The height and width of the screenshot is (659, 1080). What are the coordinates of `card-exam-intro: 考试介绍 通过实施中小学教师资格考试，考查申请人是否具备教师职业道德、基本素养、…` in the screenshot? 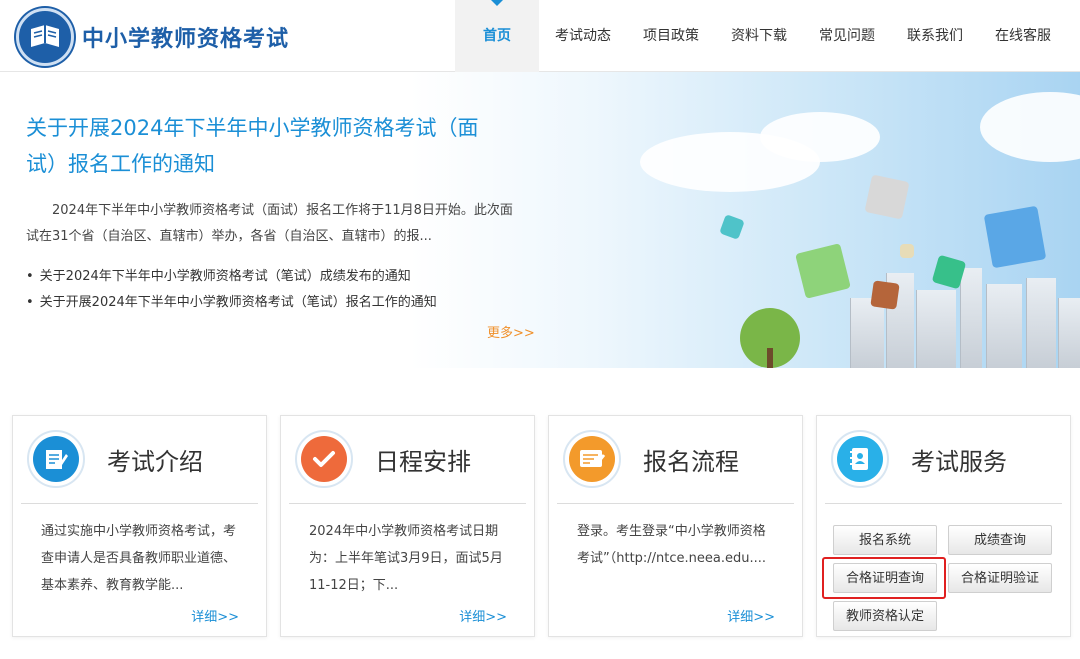 It's located at (139, 526).